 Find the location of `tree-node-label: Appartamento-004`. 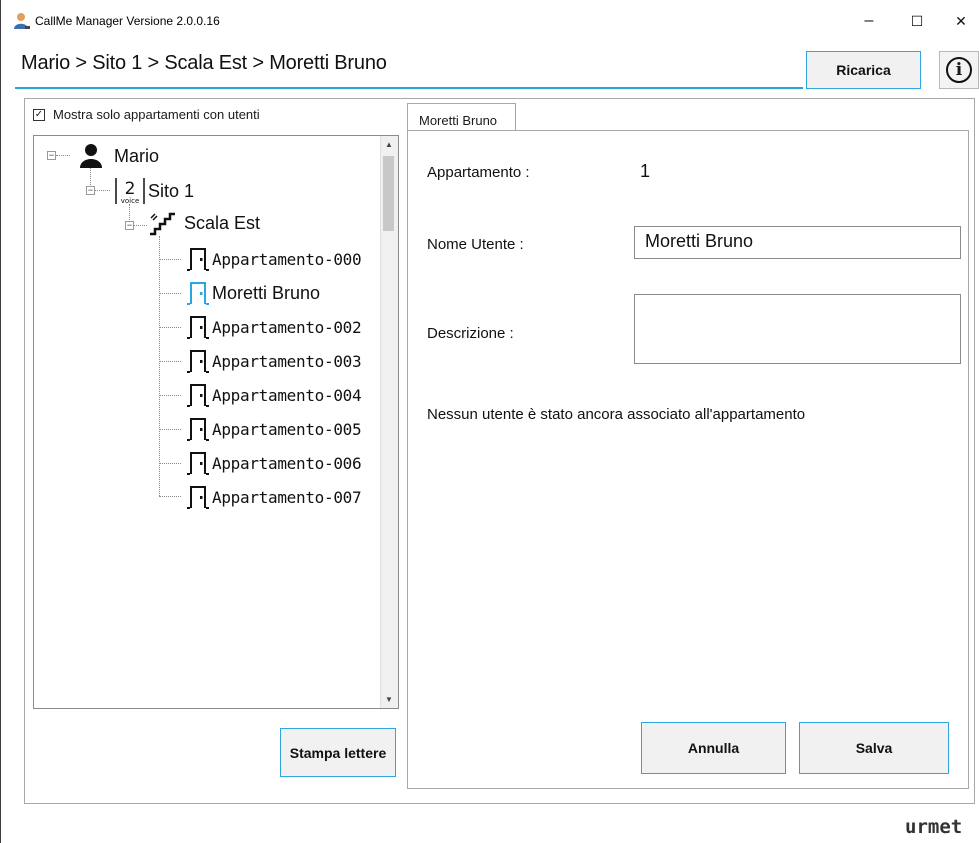

tree-node-label: Appartamento-004 is located at coordinates (287, 395).